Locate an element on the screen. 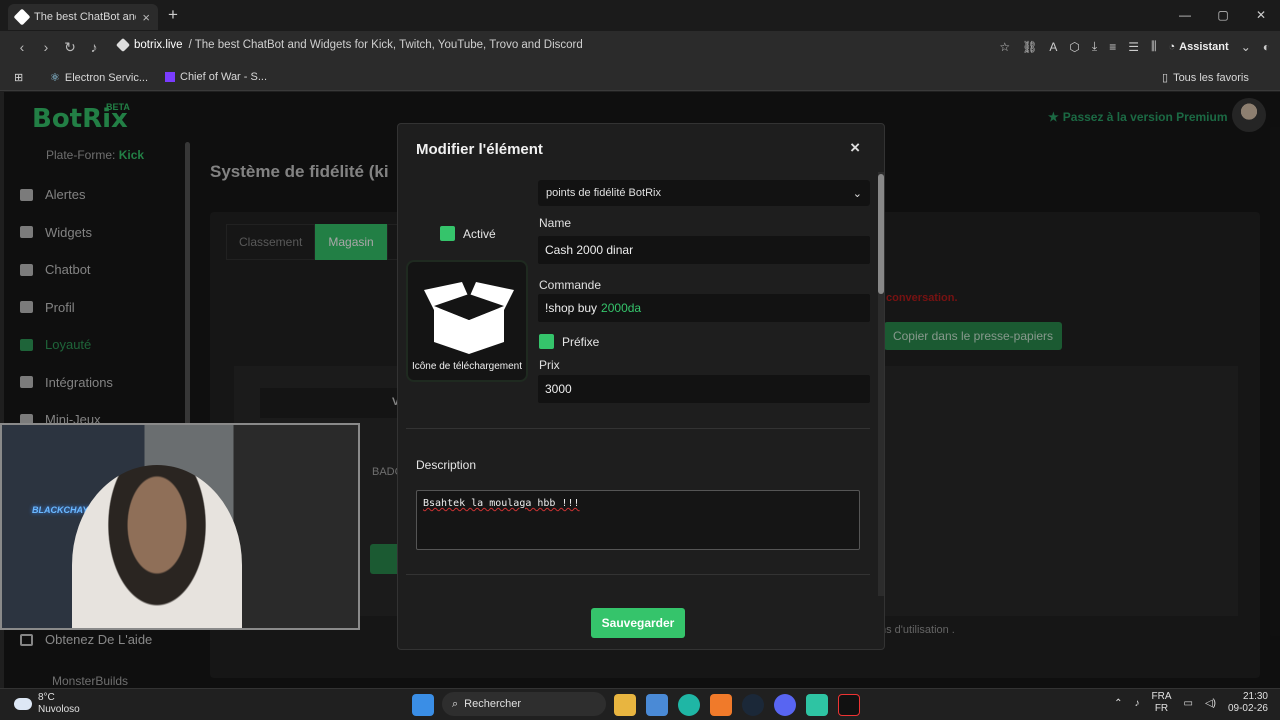  store-icon is located at coordinates (657, 705).